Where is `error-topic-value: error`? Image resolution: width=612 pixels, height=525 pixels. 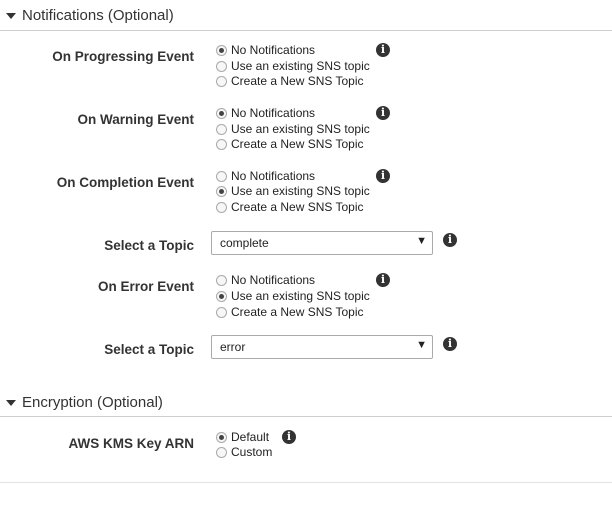 error-topic-value: error is located at coordinates (233, 347).